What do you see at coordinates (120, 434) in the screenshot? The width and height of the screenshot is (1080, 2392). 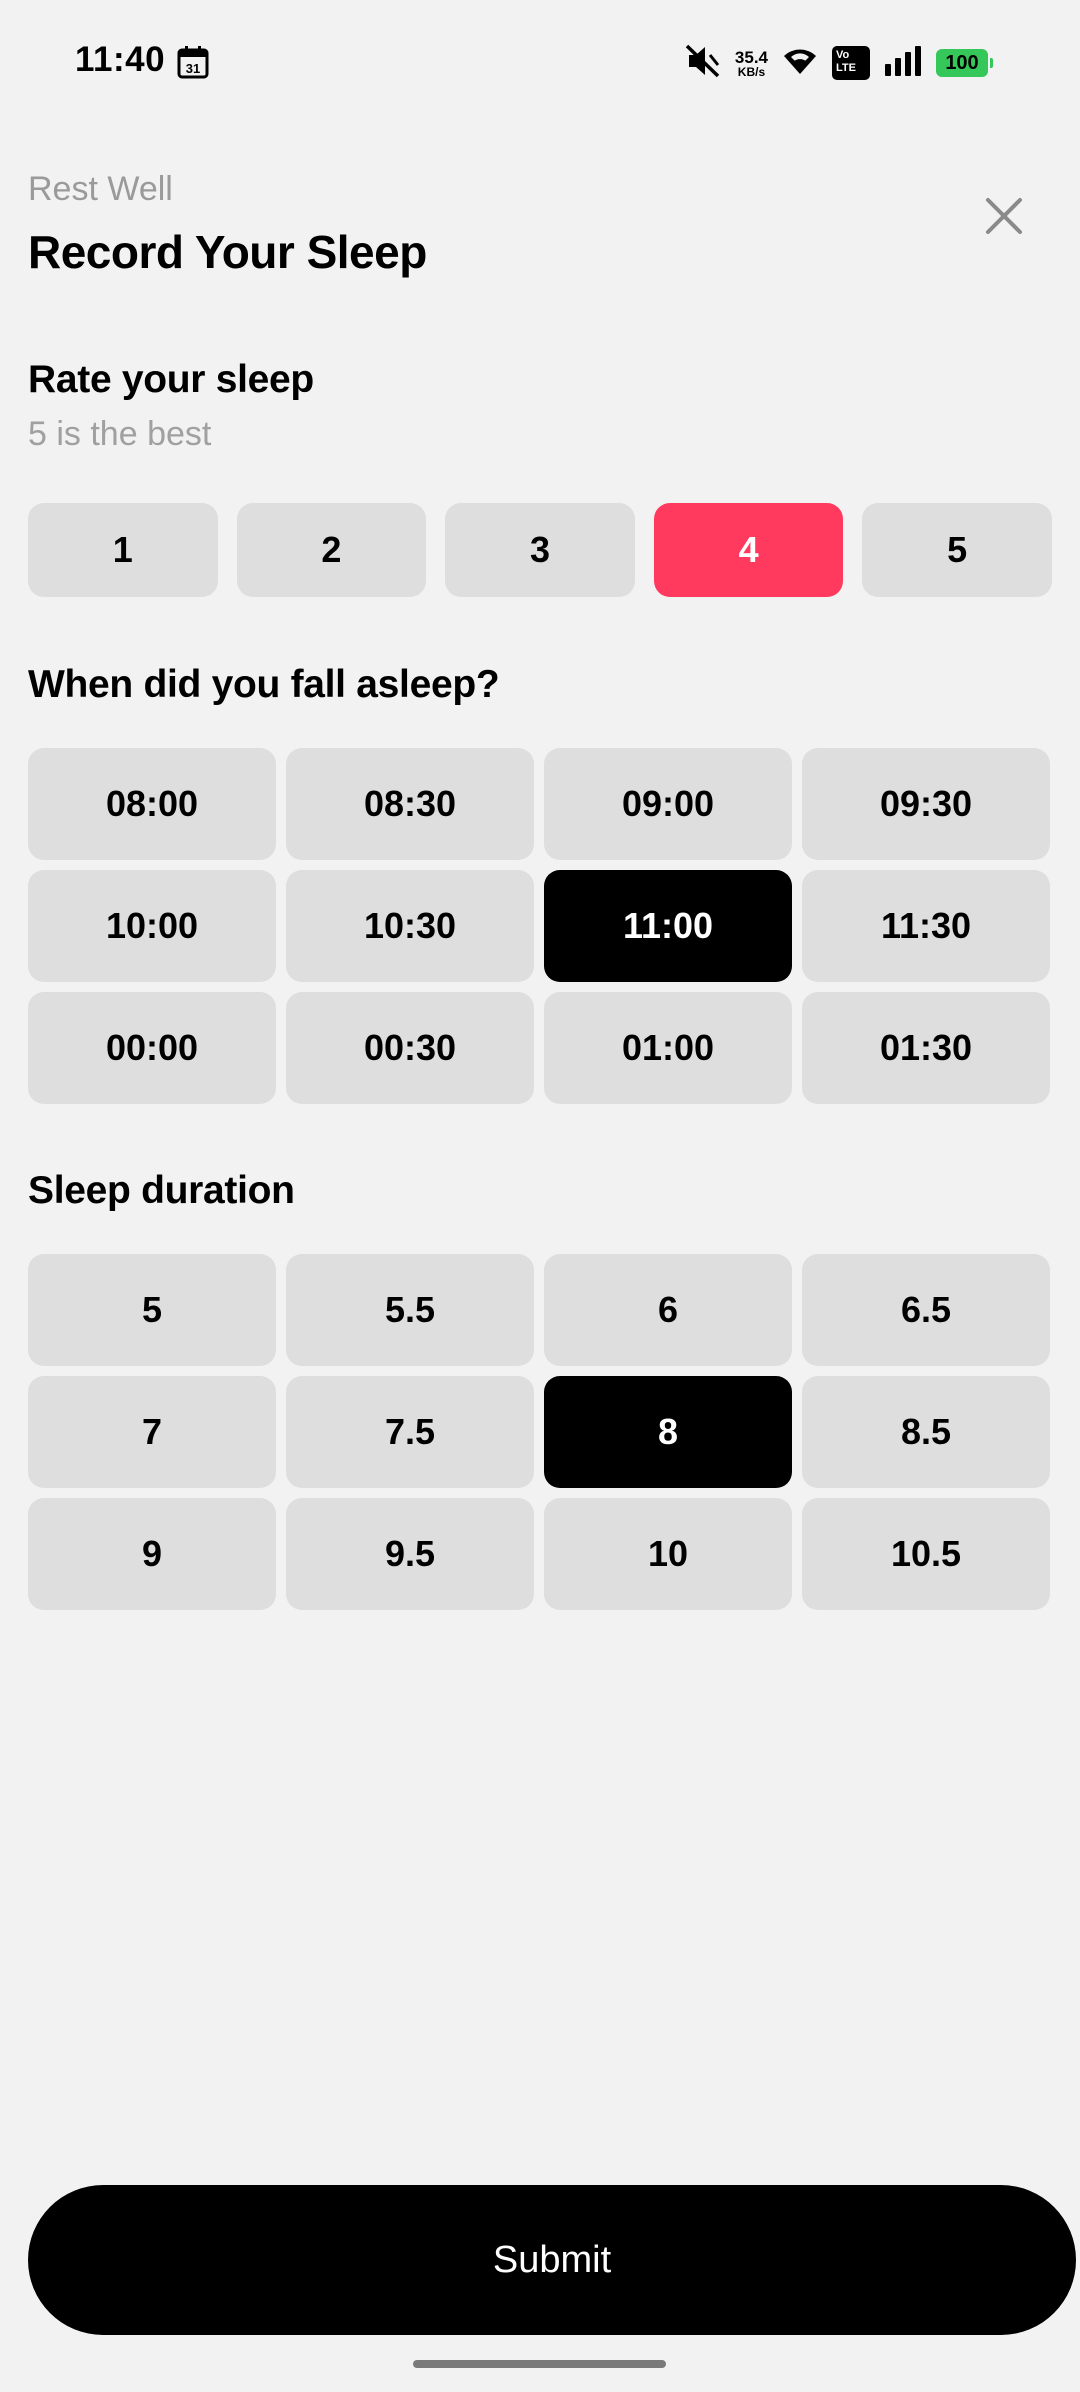 I see `rating-subtitle: 5 is the best` at bounding box center [120, 434].